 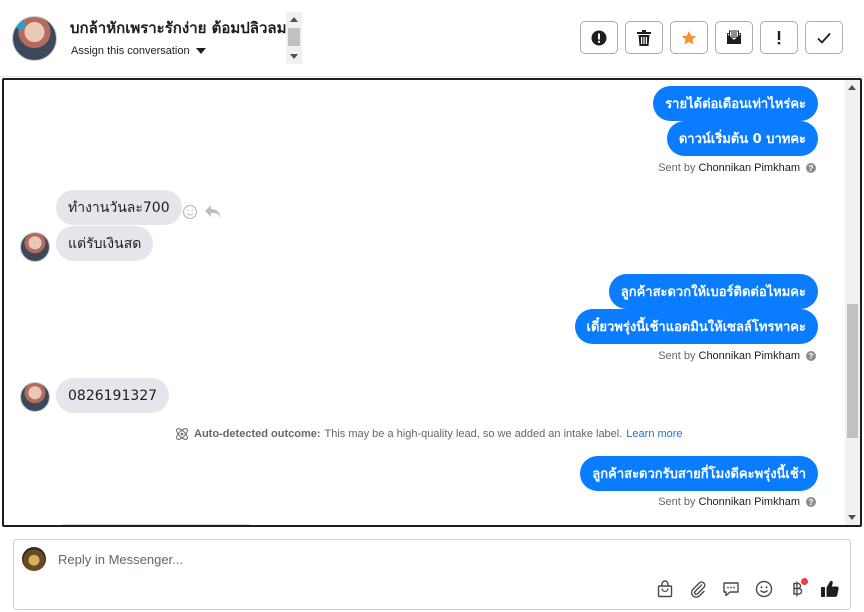 I want to click on notification-dot, so click(x=804, y=581).